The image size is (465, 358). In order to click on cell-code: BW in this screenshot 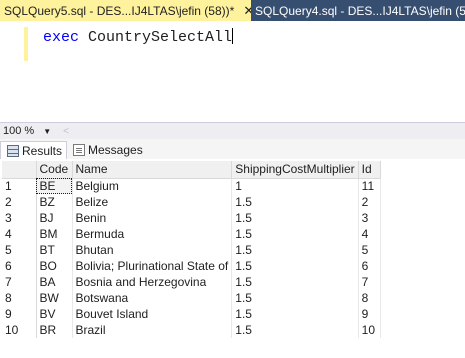, I will do `click(54, 298)`.